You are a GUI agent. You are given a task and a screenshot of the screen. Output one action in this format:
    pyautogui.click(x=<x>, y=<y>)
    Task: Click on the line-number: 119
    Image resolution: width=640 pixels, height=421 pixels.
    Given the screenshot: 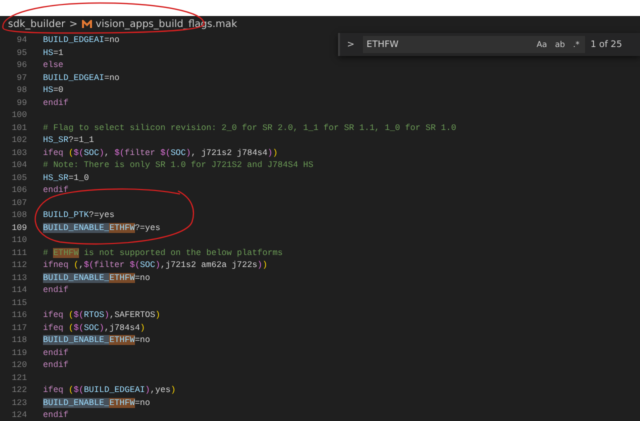 What is the action you would take?
    pyautogui.click(x=18, y=353)
    